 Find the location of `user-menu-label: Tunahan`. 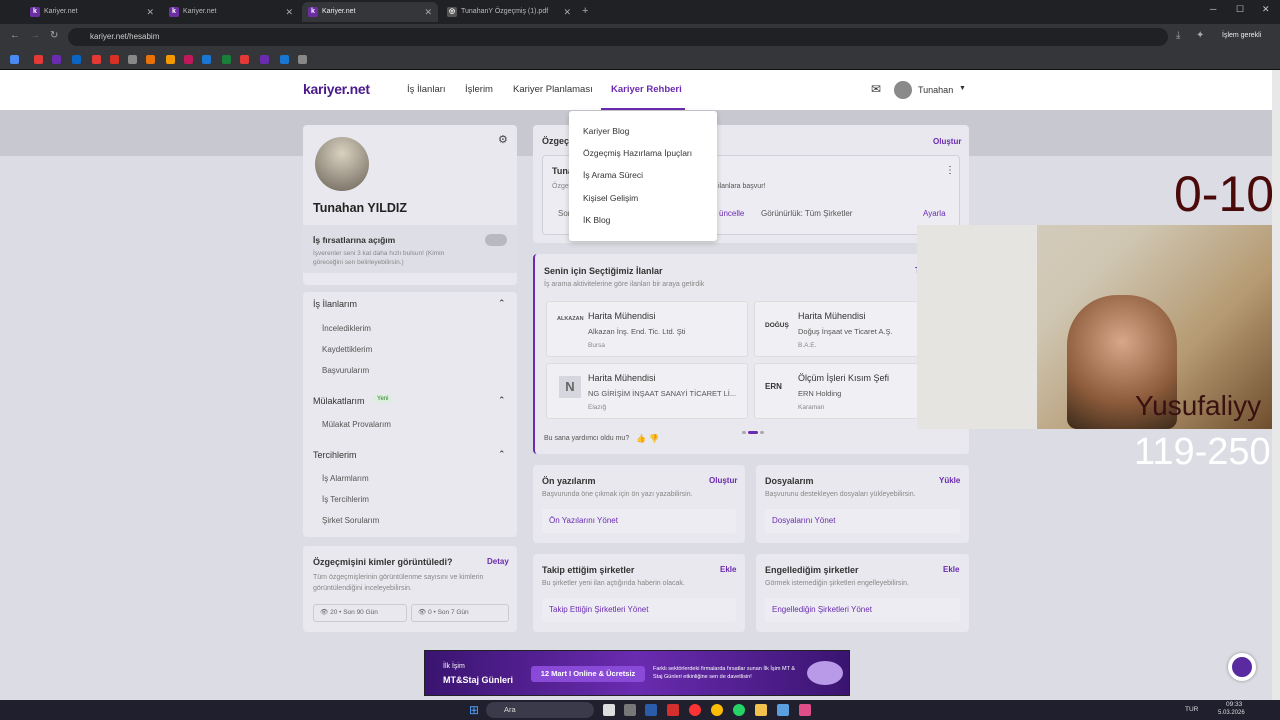

user-menu-label: Tunahan is located at coordinates (935, 90).